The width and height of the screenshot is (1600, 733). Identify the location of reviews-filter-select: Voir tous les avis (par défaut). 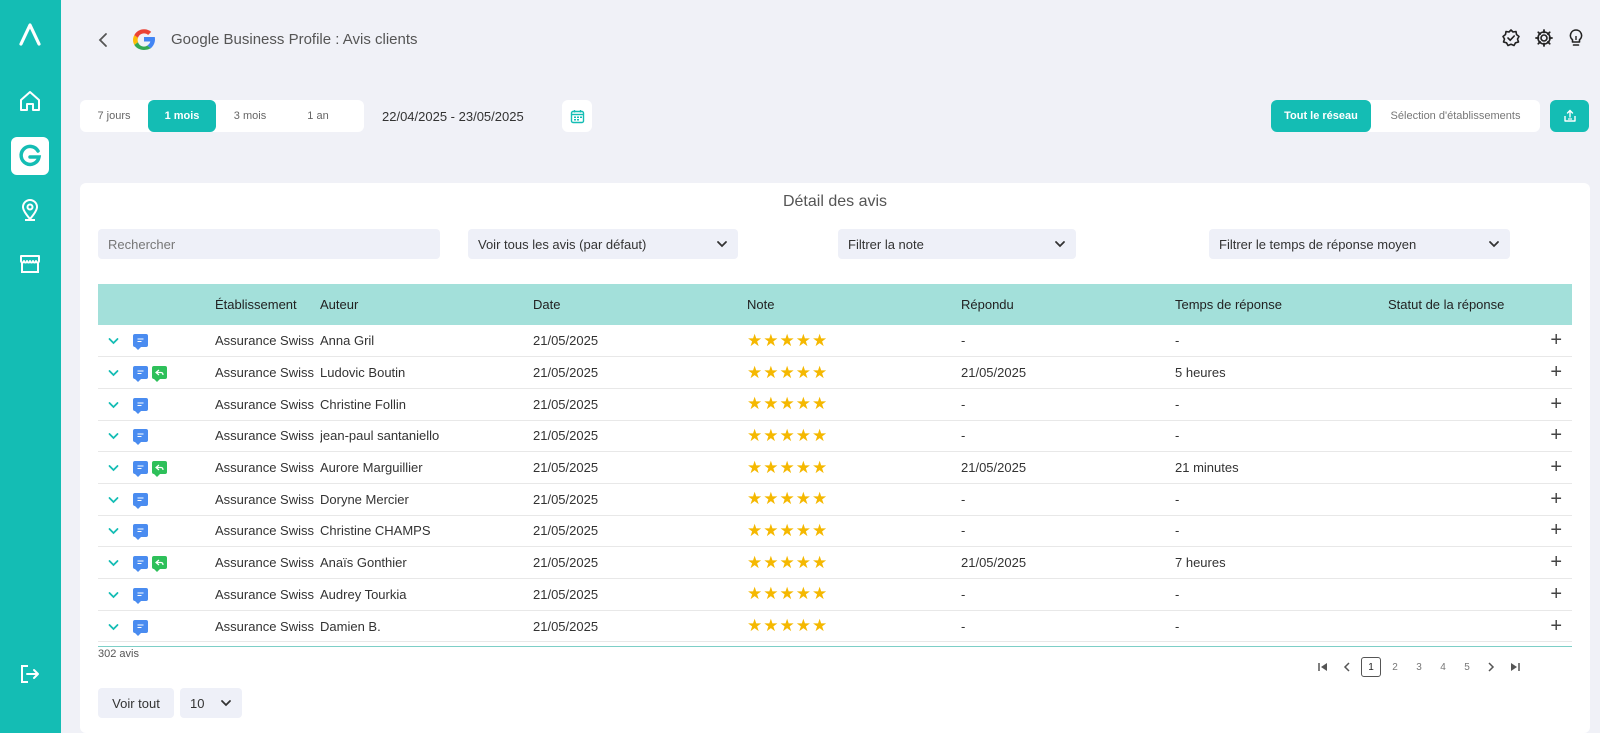
(603, 244).